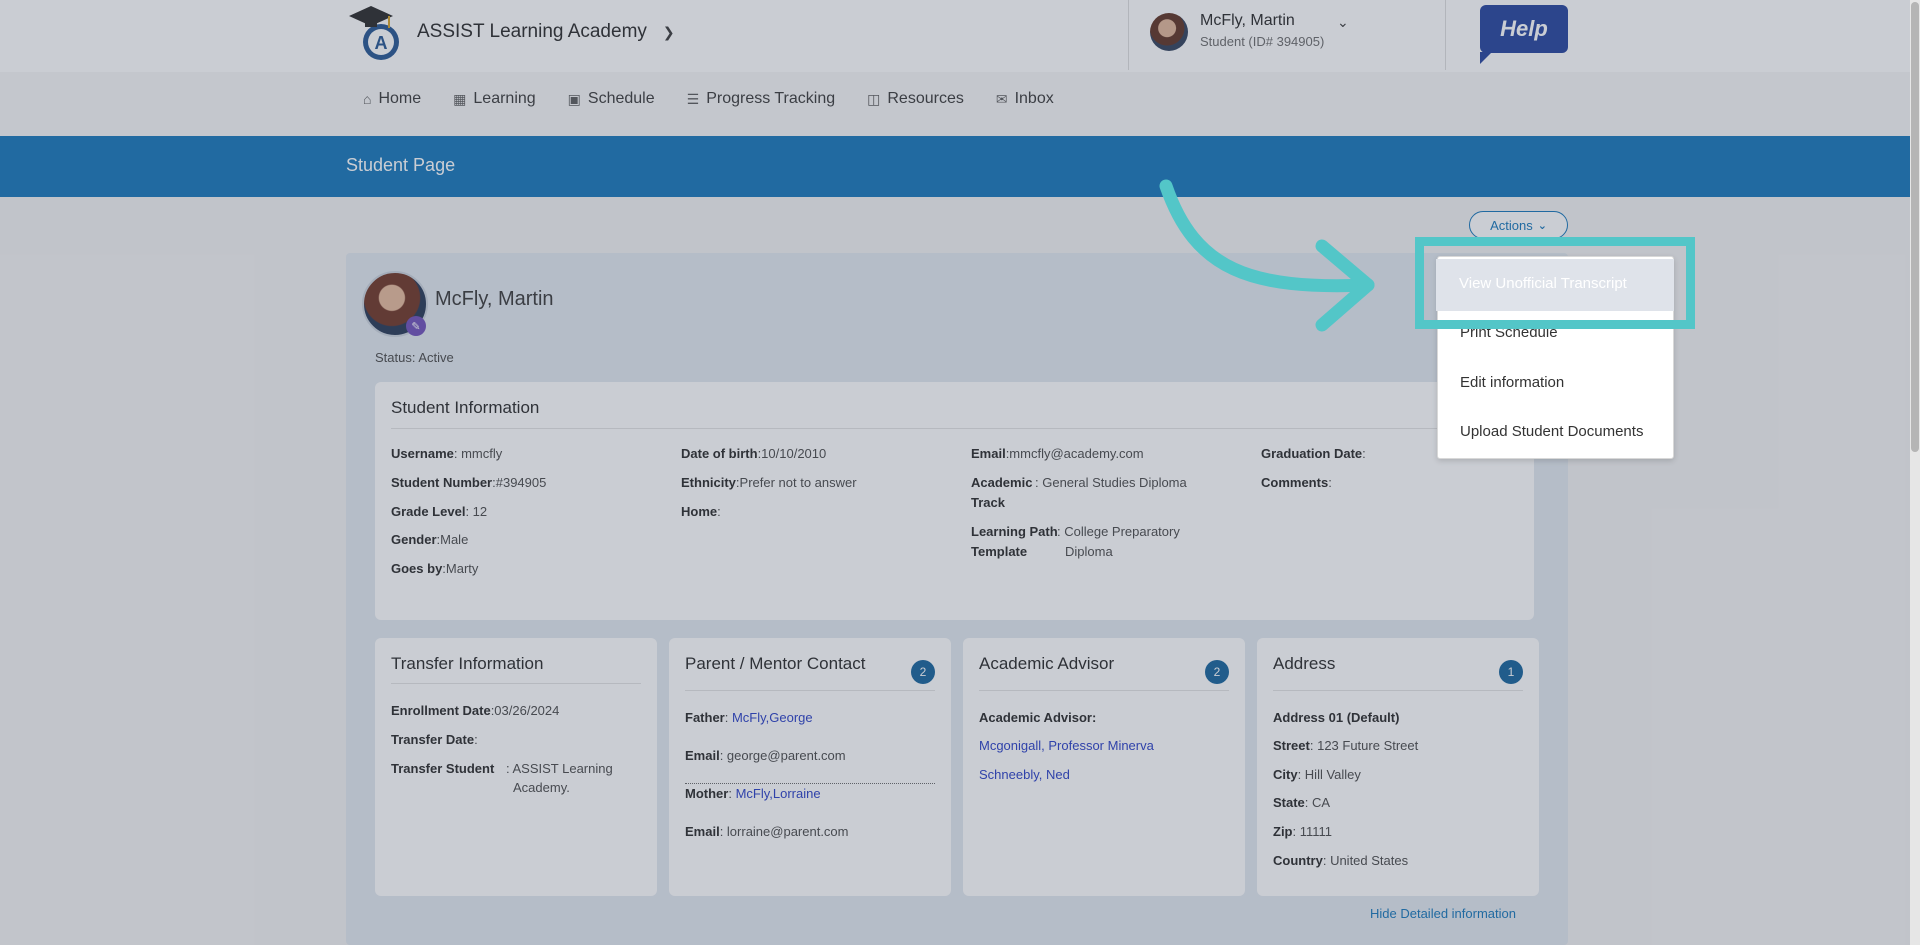 Image resolution: width=1920 pixels, height=945 pixels. Describe the element at coordinates (1551, 431) in the screenshot. I see `menu-item-upload-documents: Upload Student Documents` at that location.